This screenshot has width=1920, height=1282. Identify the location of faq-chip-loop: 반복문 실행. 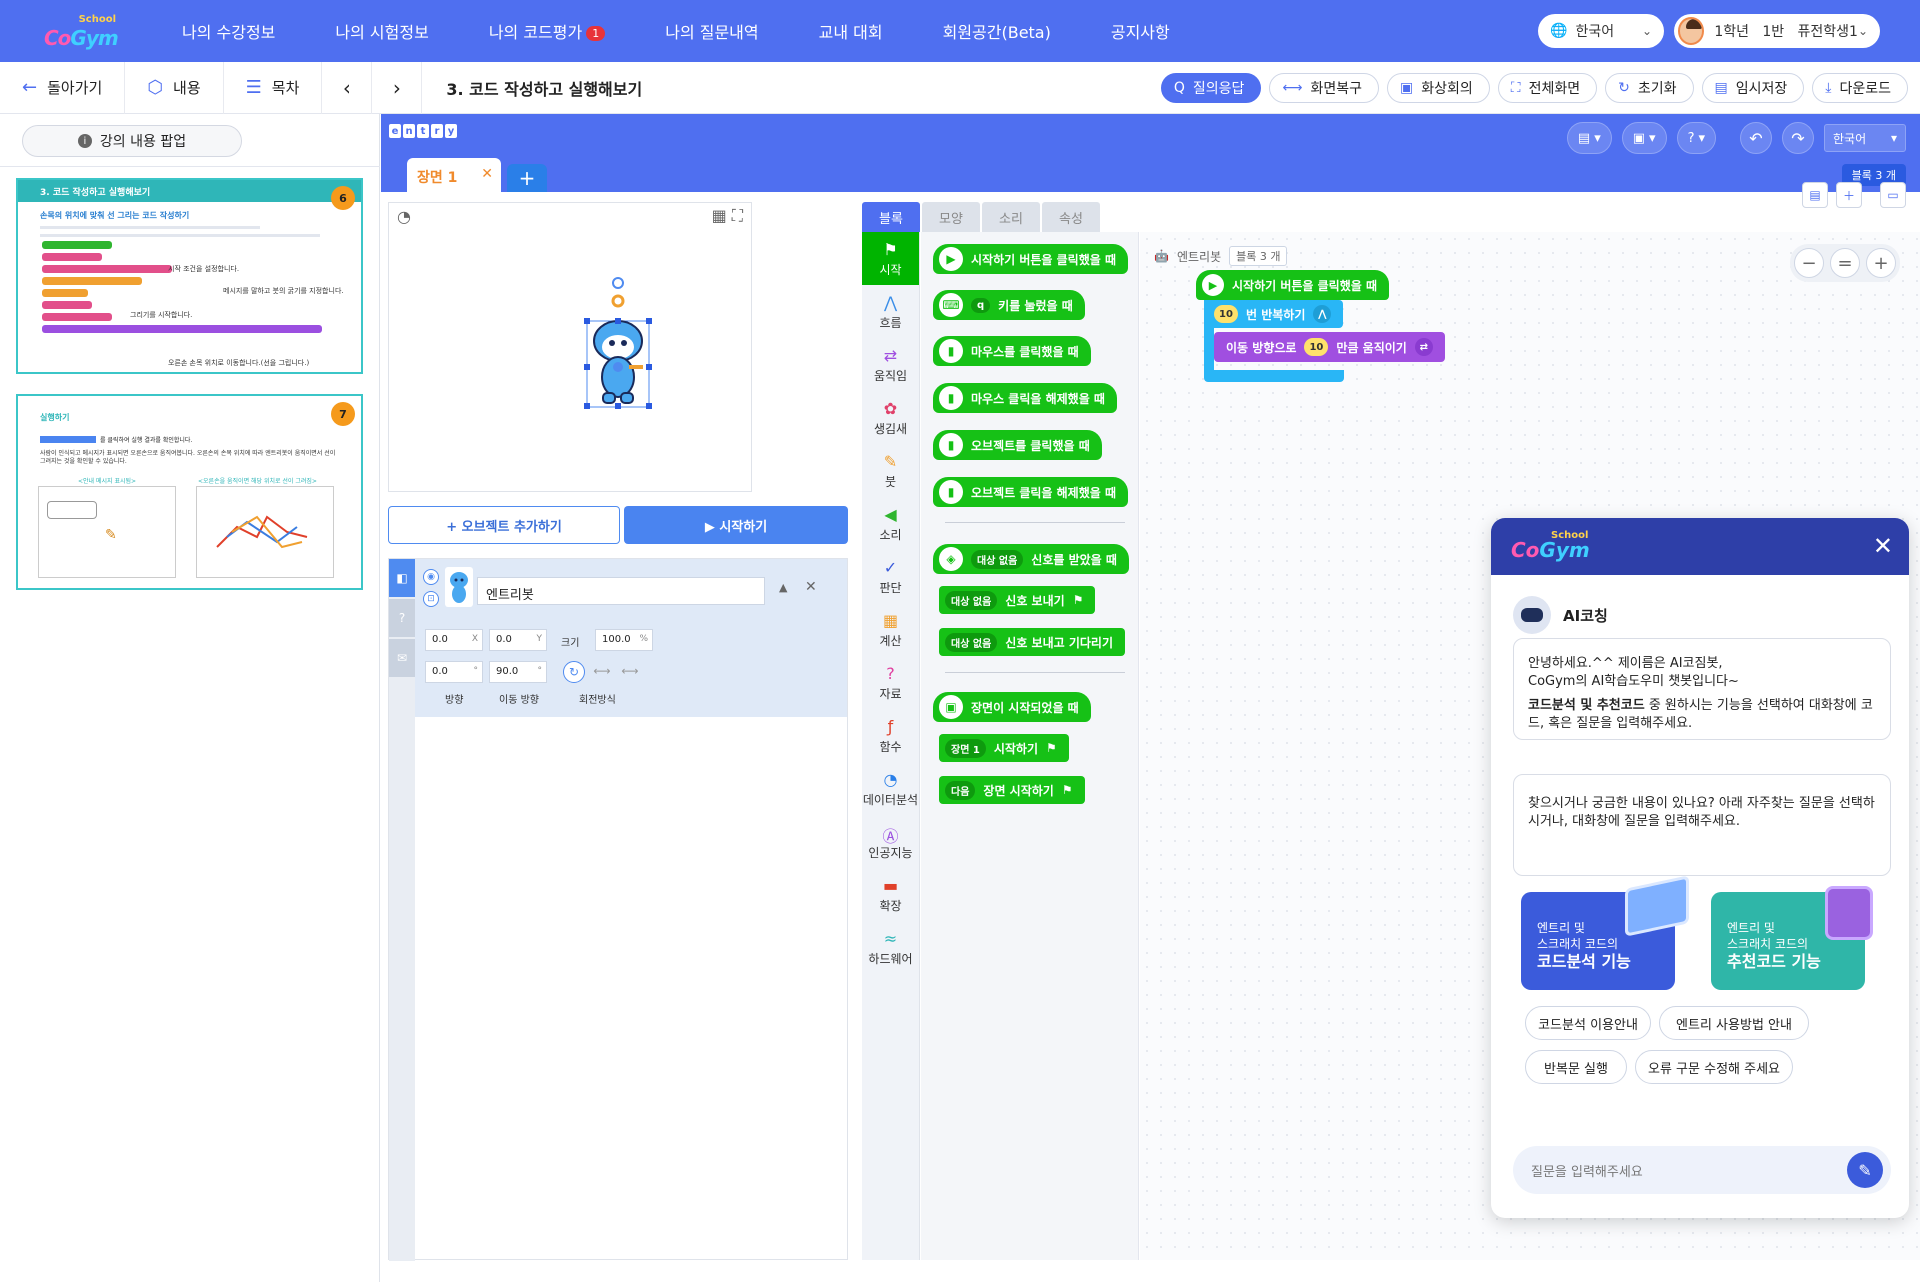
(1576, 1067).